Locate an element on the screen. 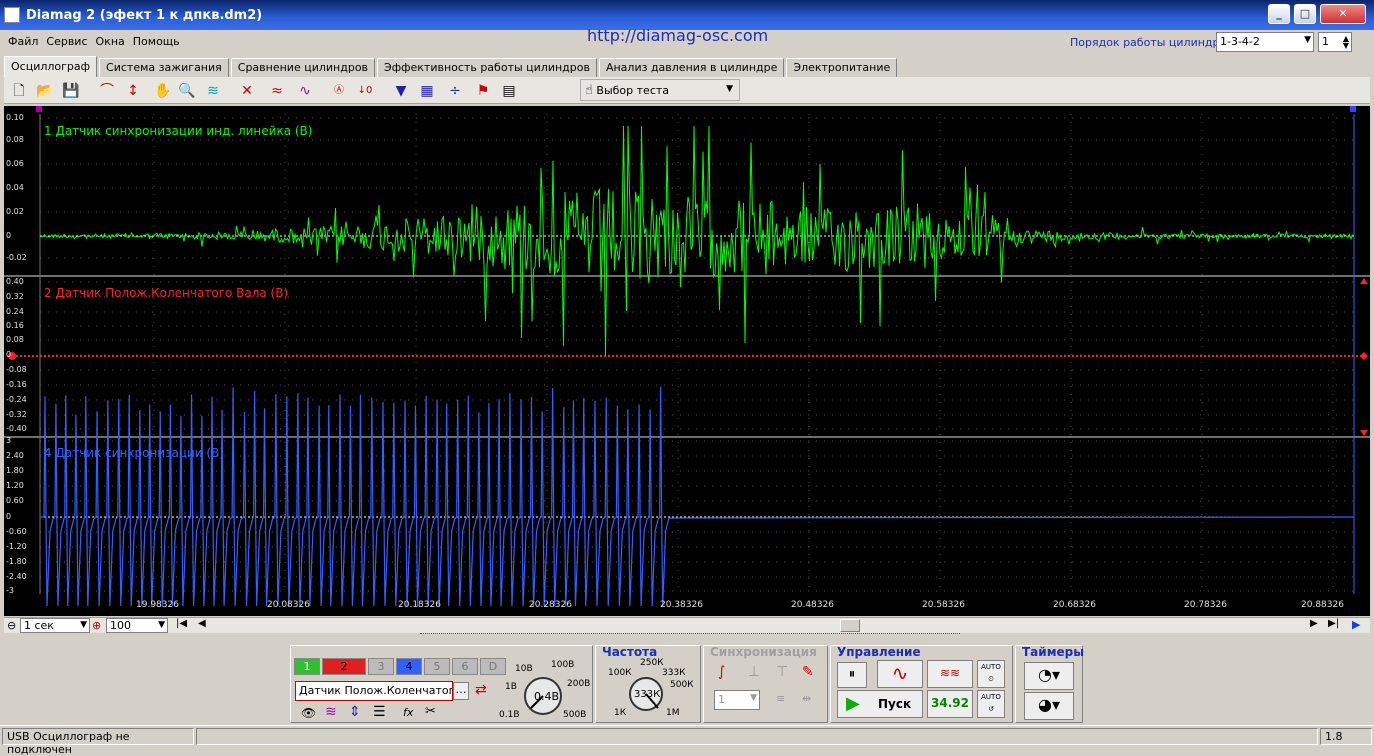  control-title: Управление is located at coordinates (879, 652).